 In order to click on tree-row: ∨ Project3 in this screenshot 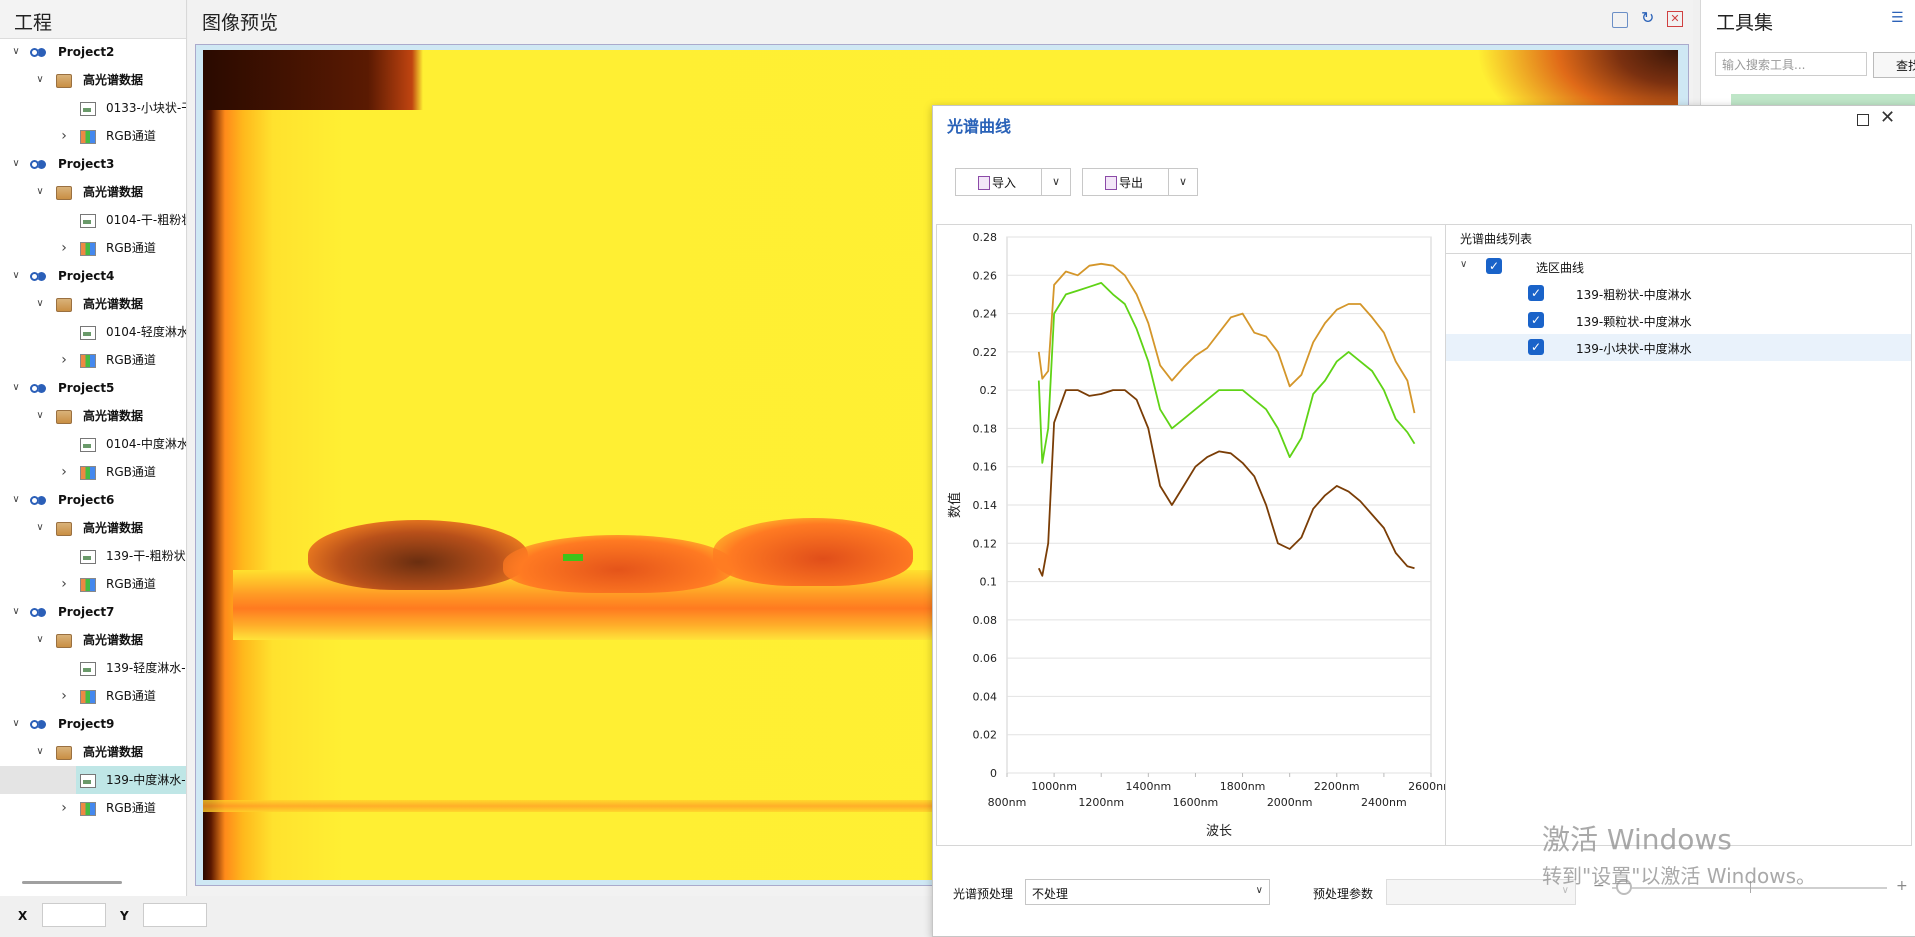, I will do `click(93, 164)`.